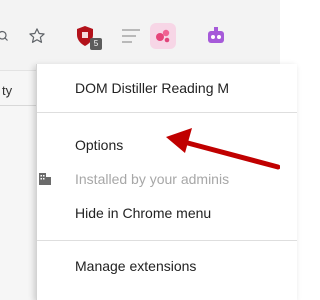 The width and height of the screenshot is (320, 300). What do you see at coordinates (20, 105) in the screenshot?
I see `divider` at bounding box center [20, 105].